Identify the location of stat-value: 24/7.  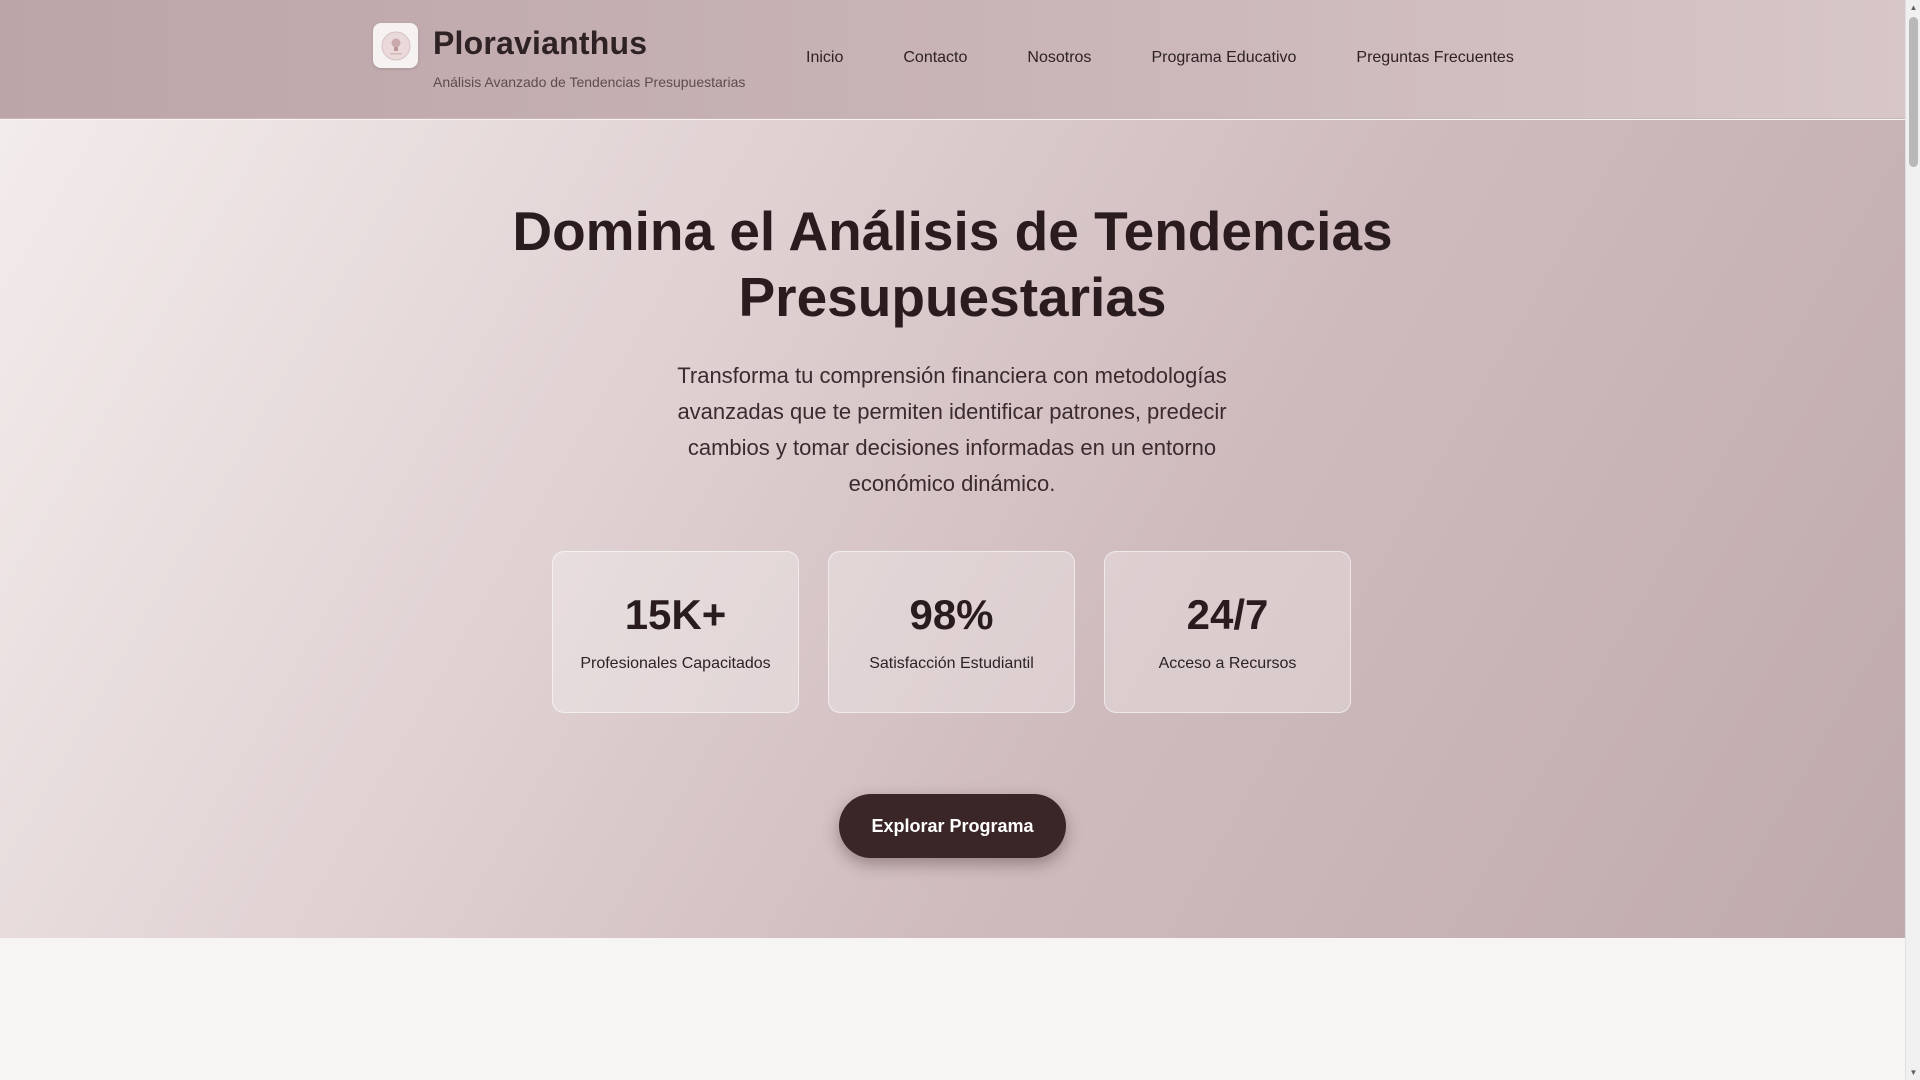
(1227, 614).